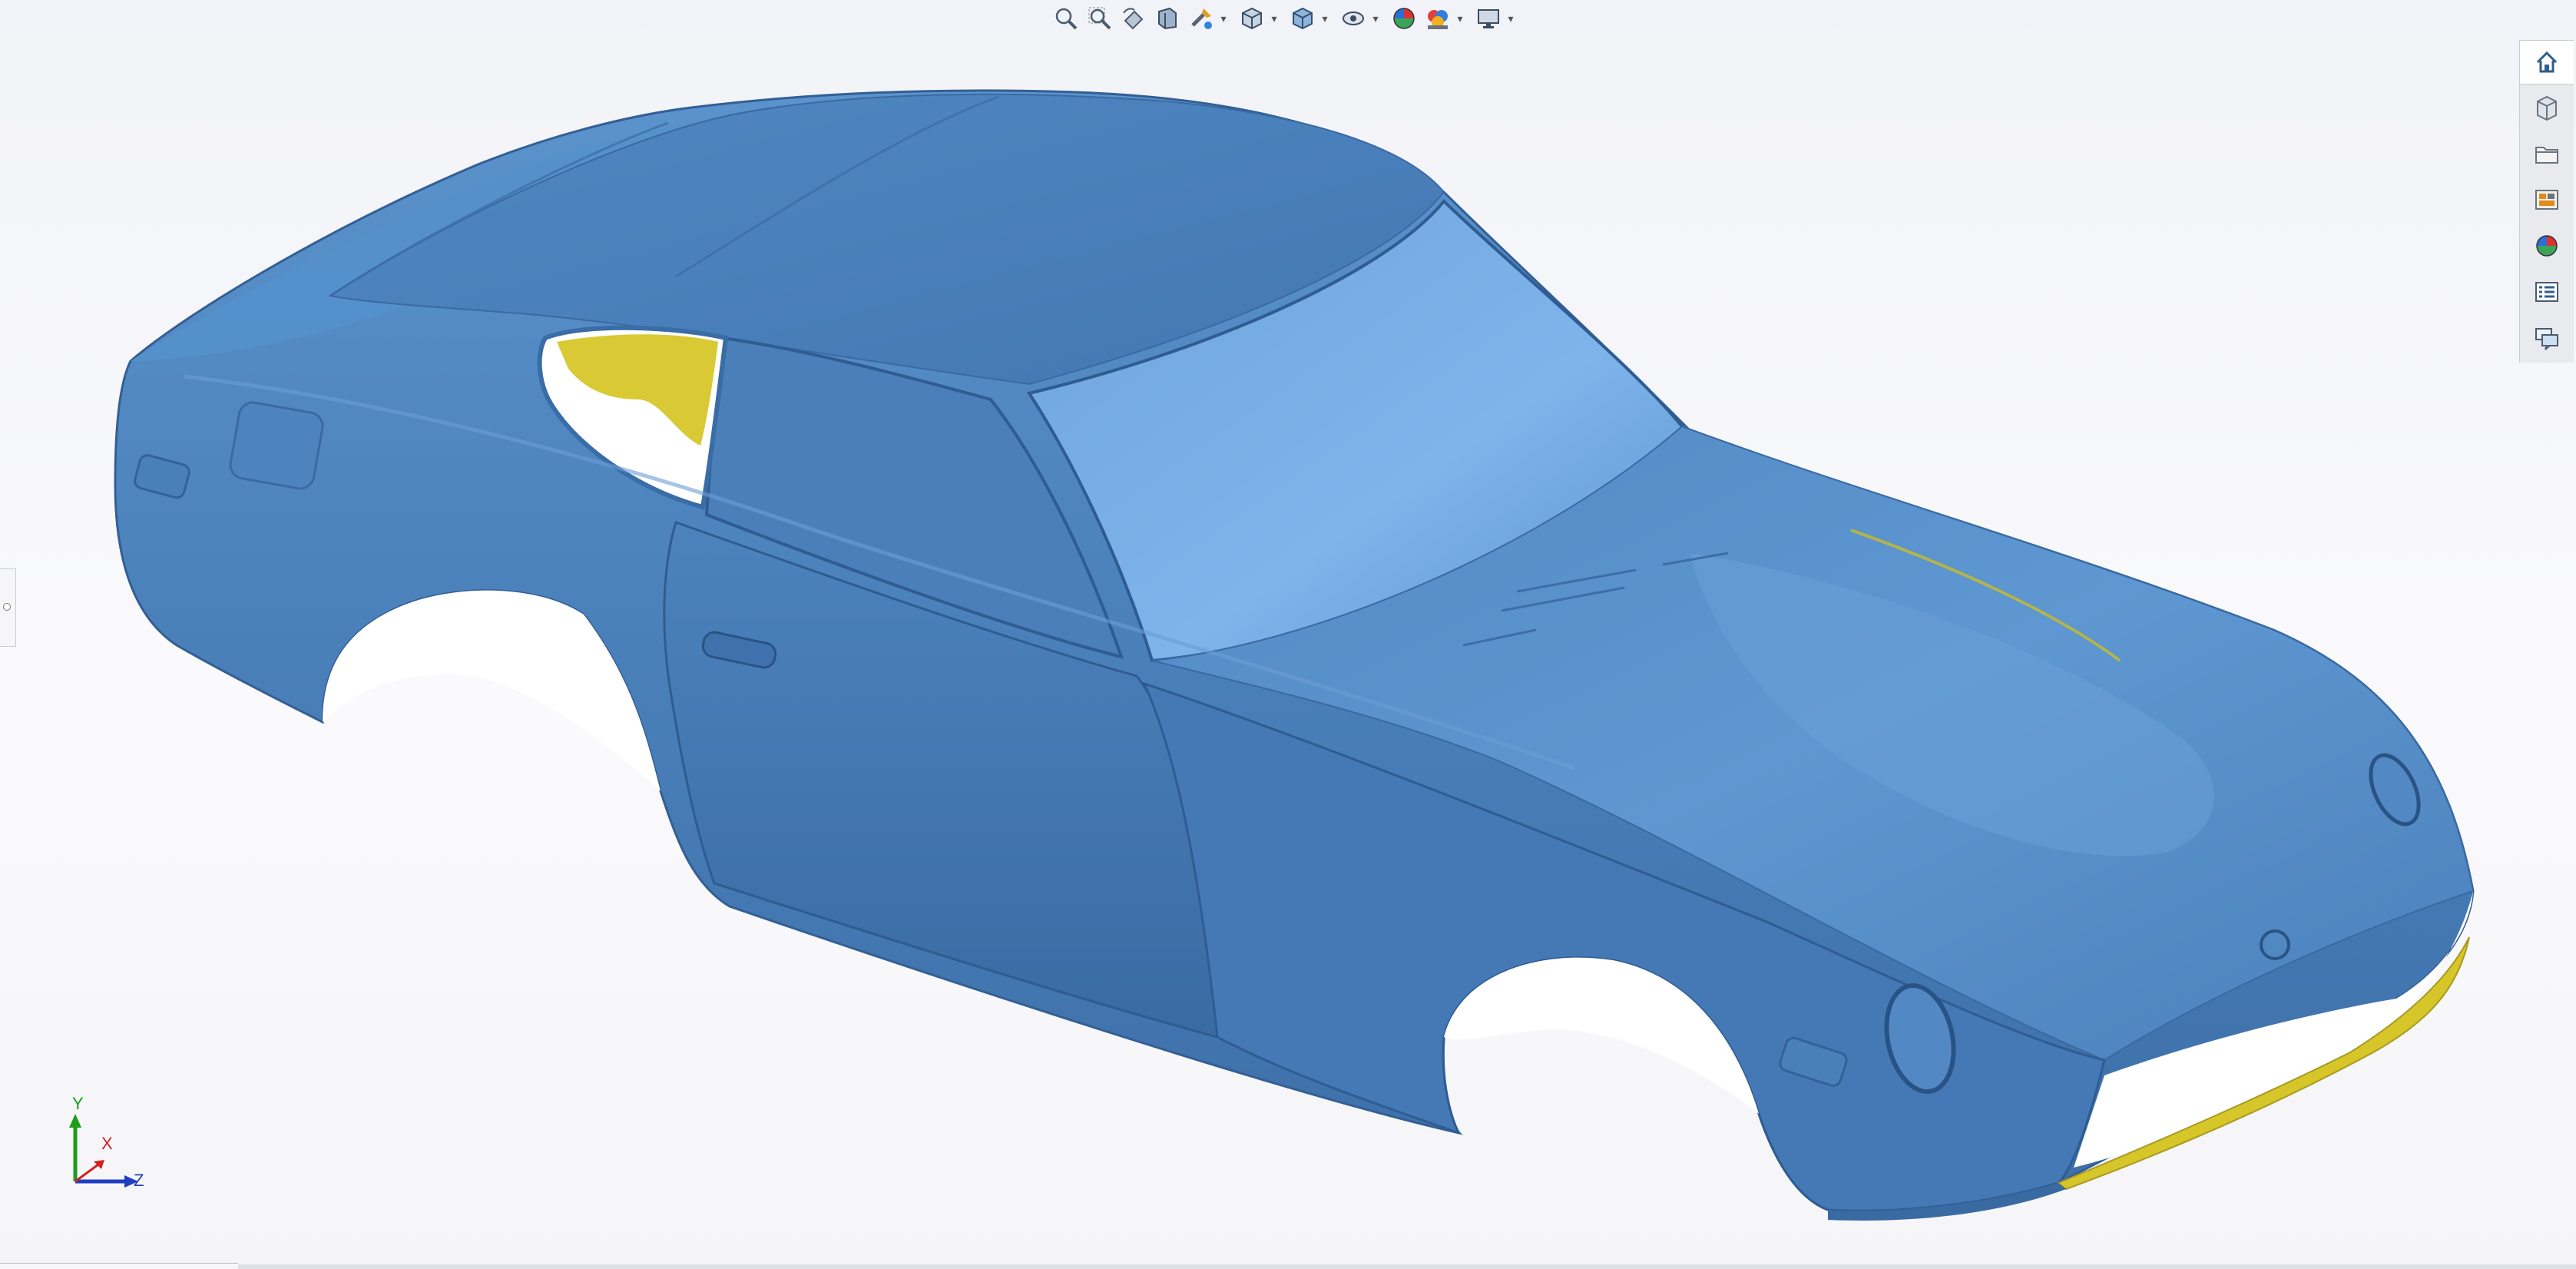 This screenshot has height=1269, width=2576. Describe the element at coordinates (1303, 18) in the screenshot. I see `view-orientation-icon` at that location.